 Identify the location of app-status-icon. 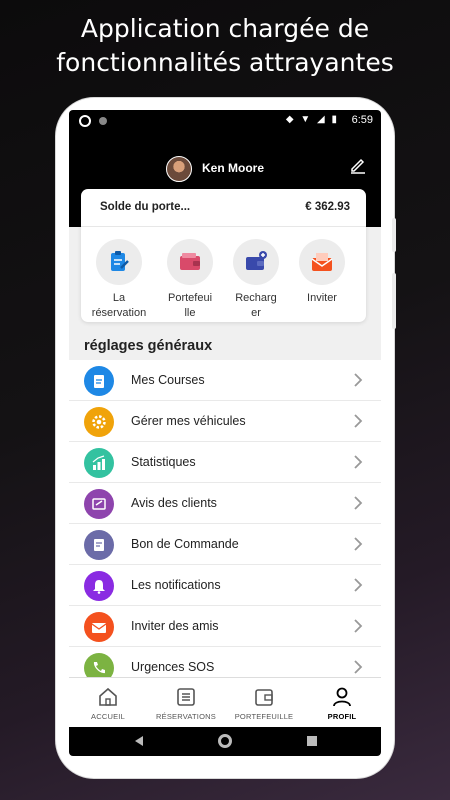
(85, 121).